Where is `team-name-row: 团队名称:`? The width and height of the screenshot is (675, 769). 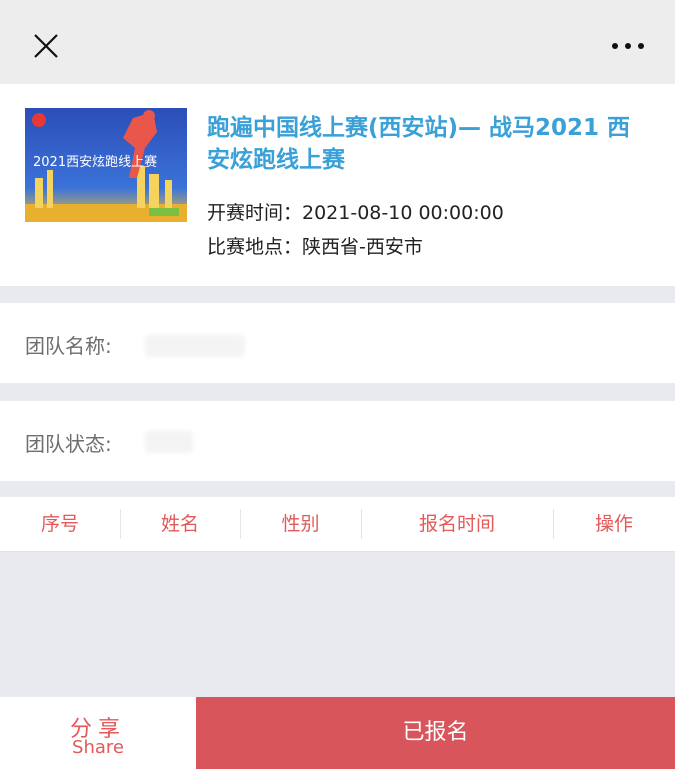
team-name-row: 团队名称: is located at coordinates (337, 343).